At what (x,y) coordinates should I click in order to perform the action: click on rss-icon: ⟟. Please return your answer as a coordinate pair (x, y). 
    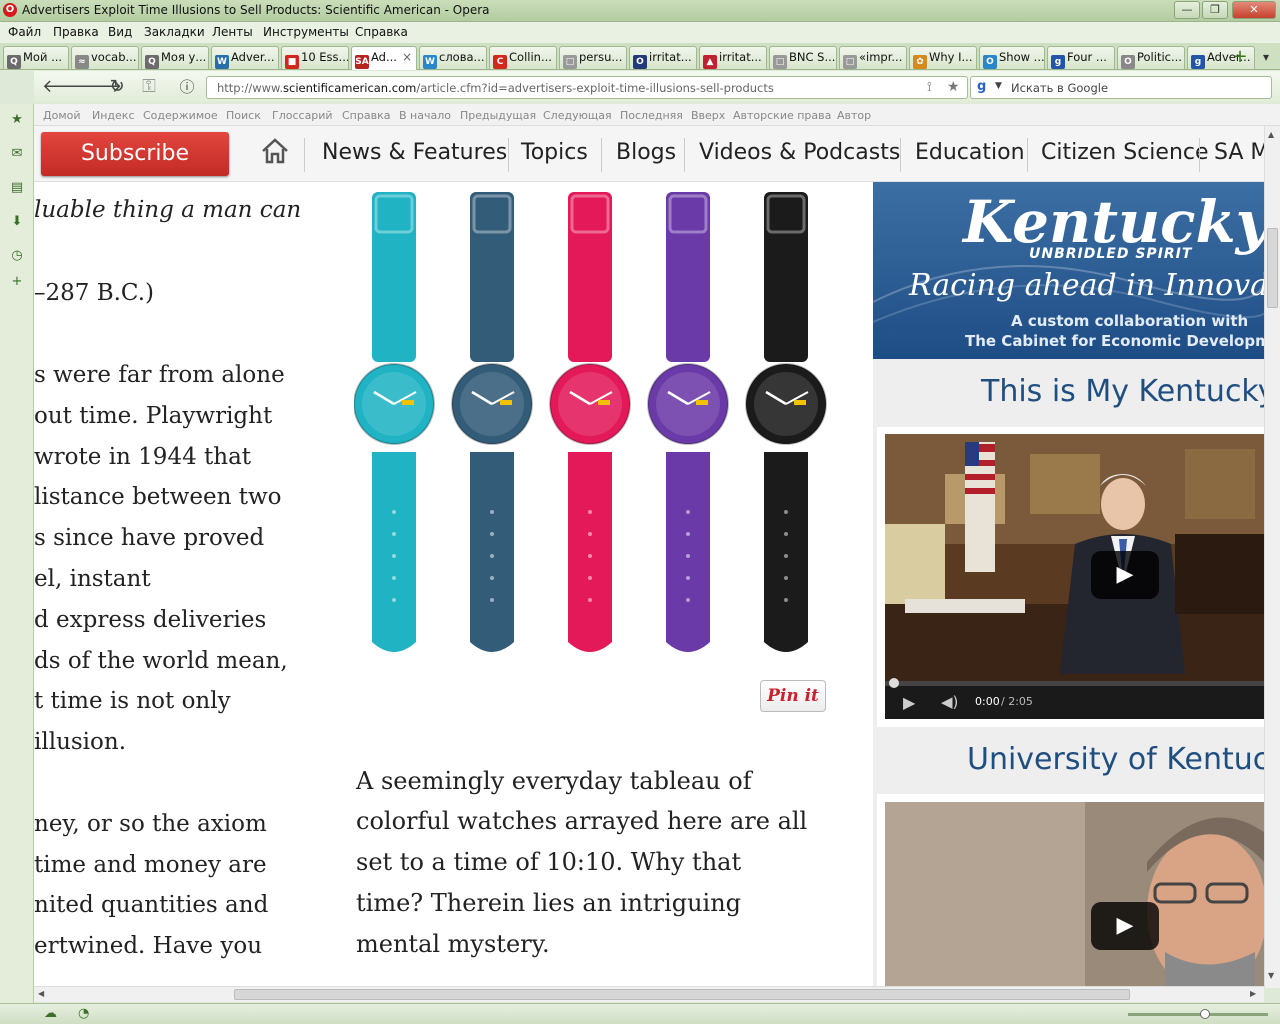
    Looking at the image, I should click on (929, 87).